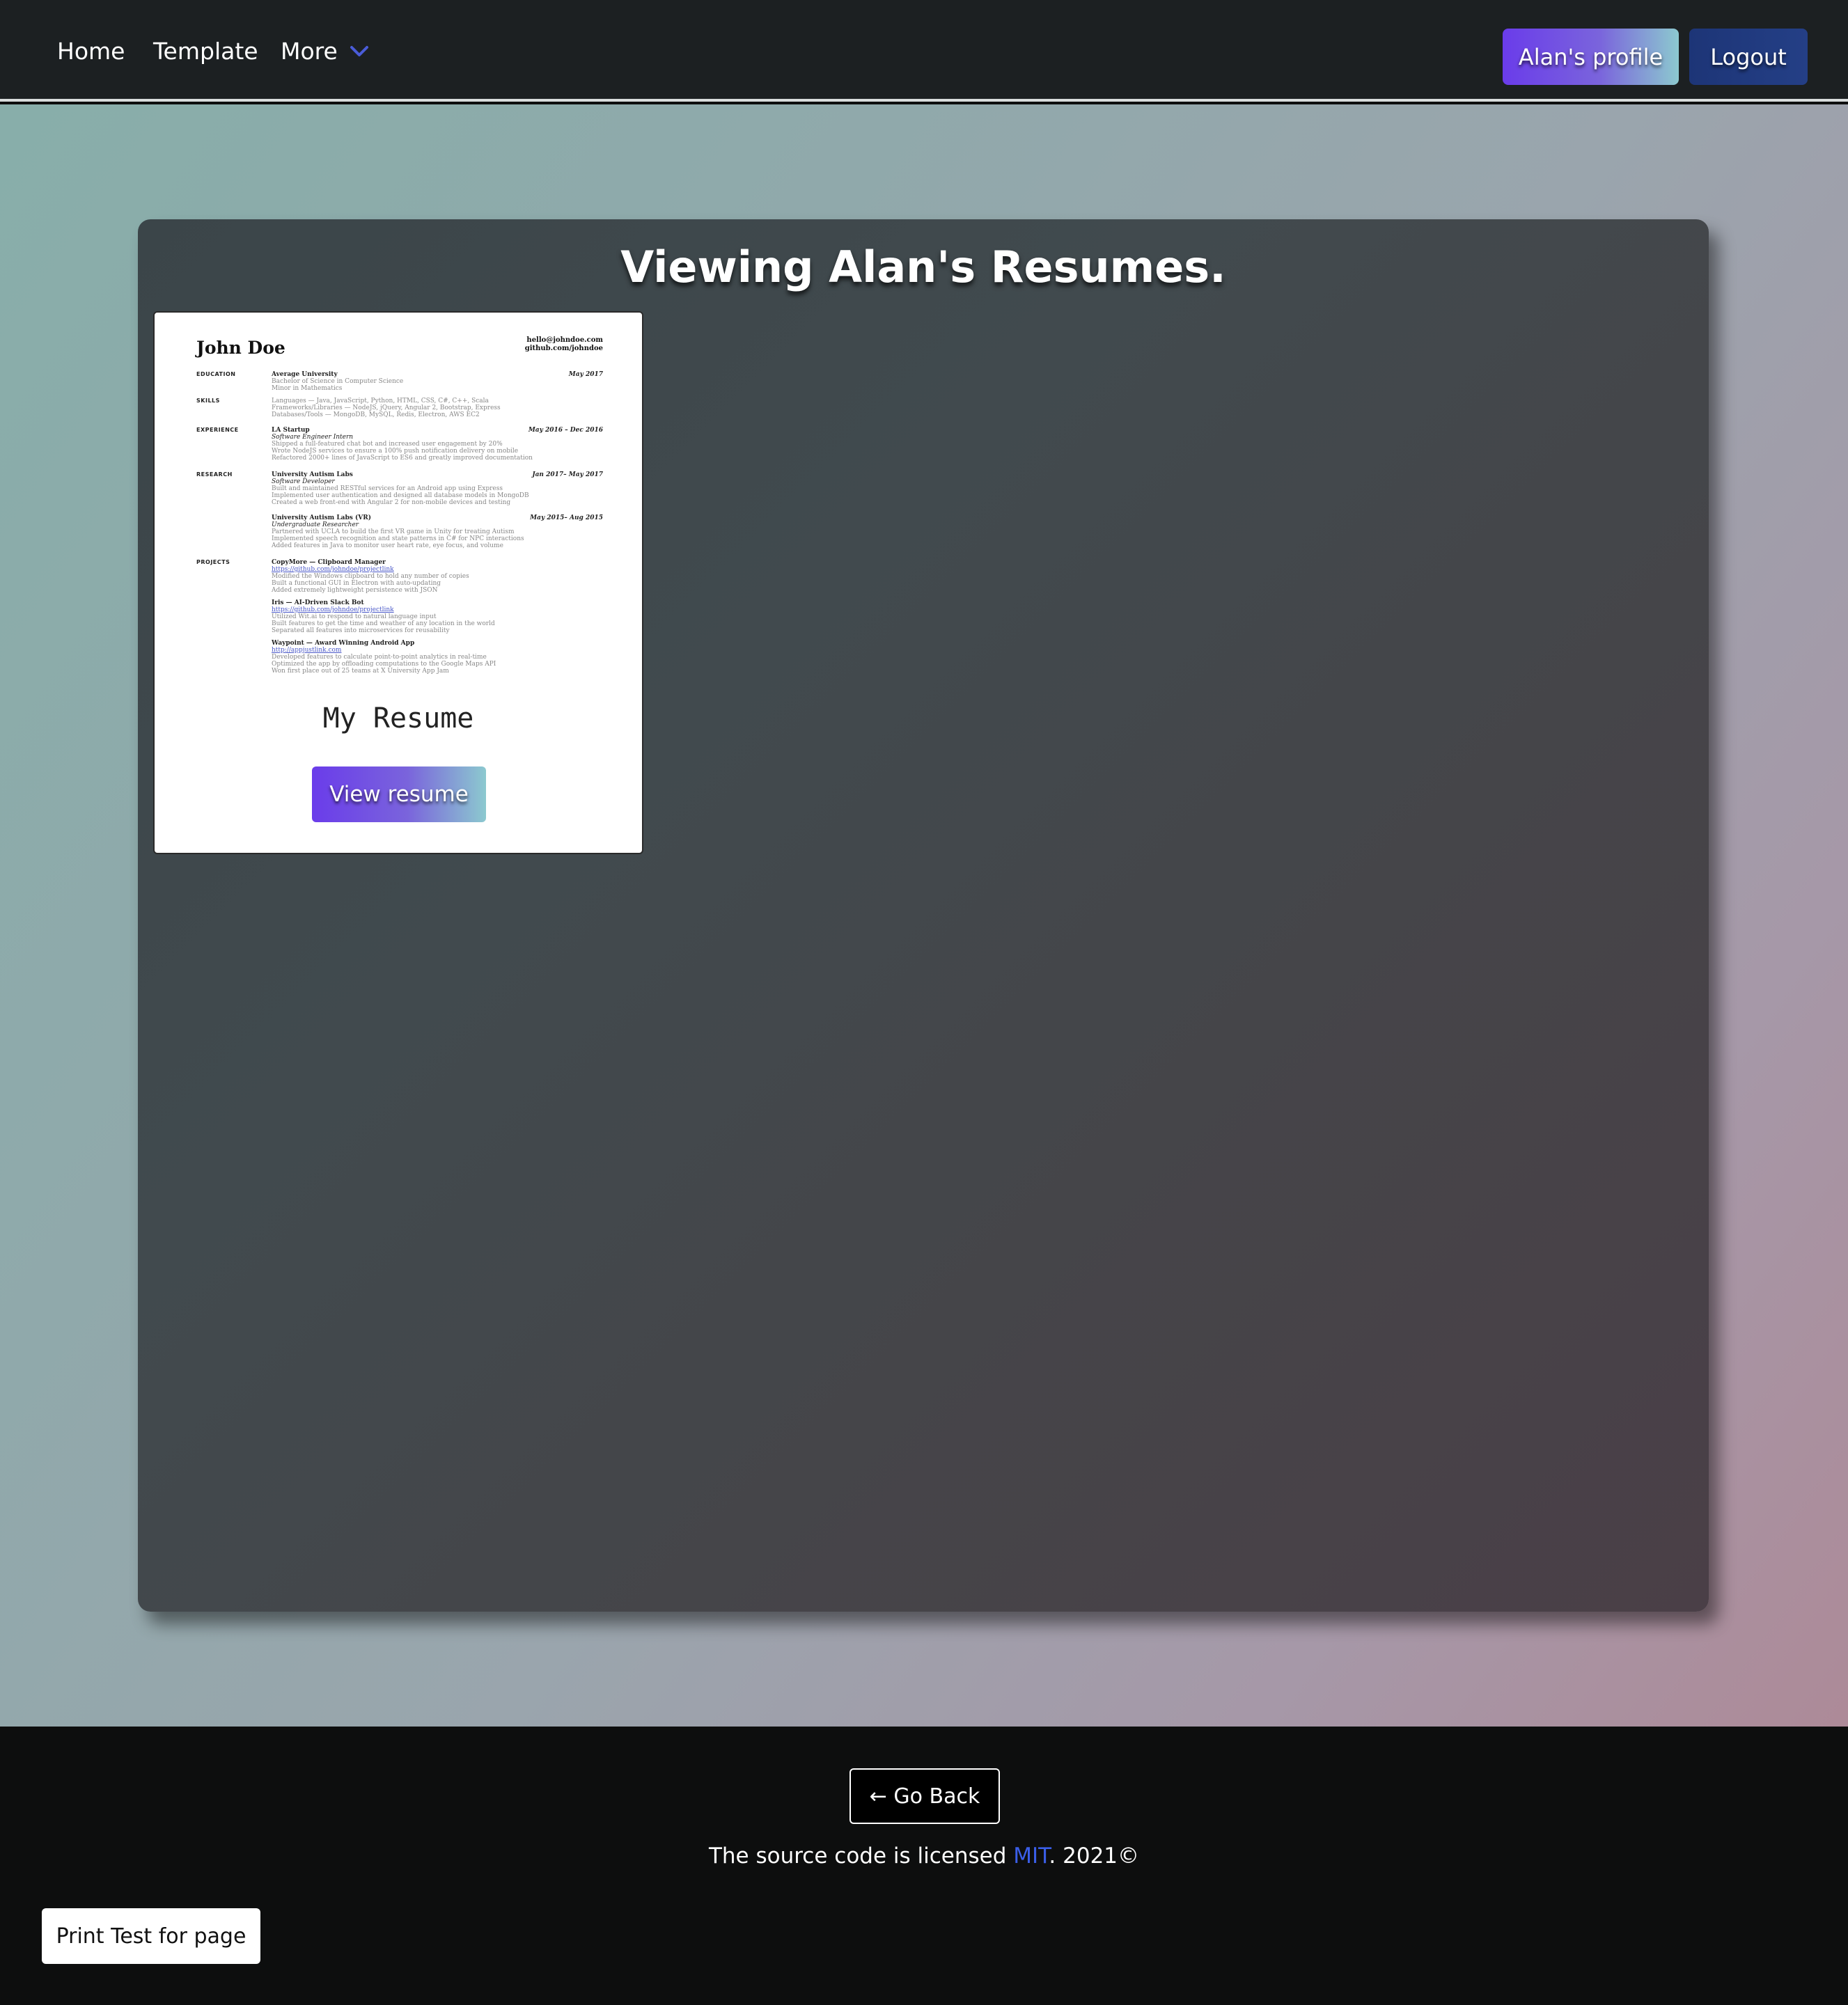 Image resolution: width=1848 pixels, height=2005 pixels. Describe the element at coordinates (1591, 57) in the screenshot. I see `profile-button: Alan's profile` at that location.